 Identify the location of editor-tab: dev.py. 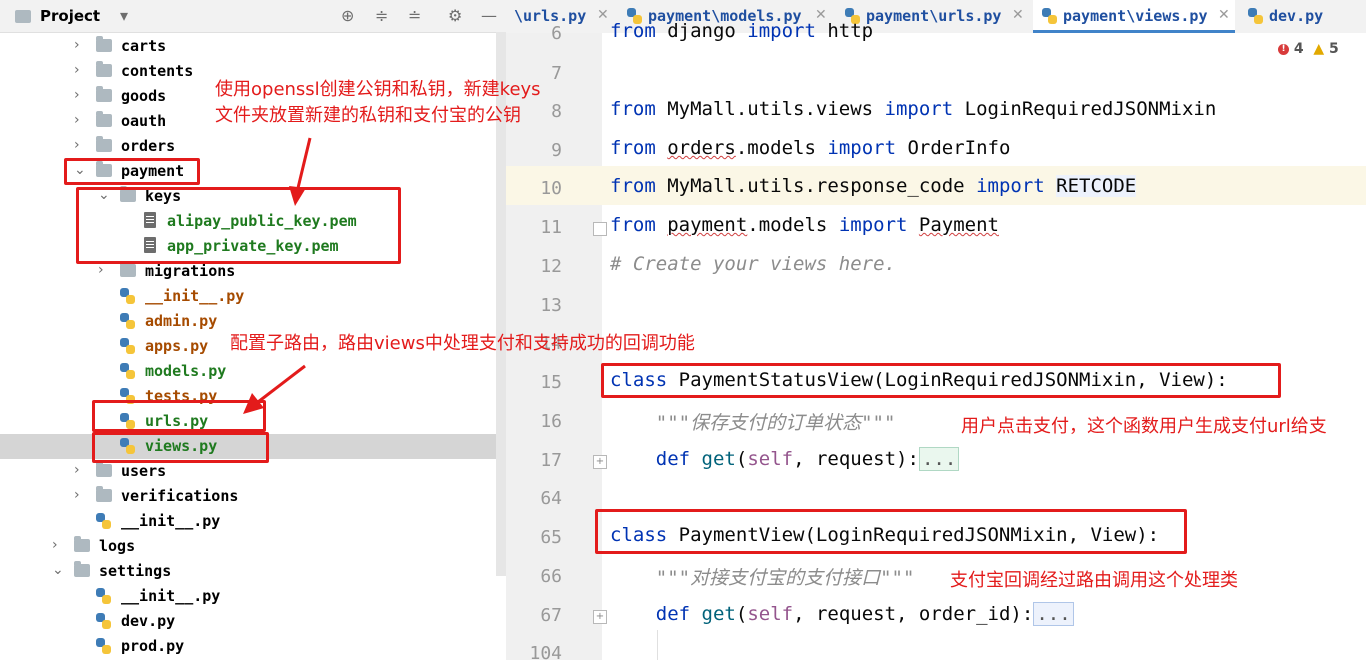
(1289, 16).